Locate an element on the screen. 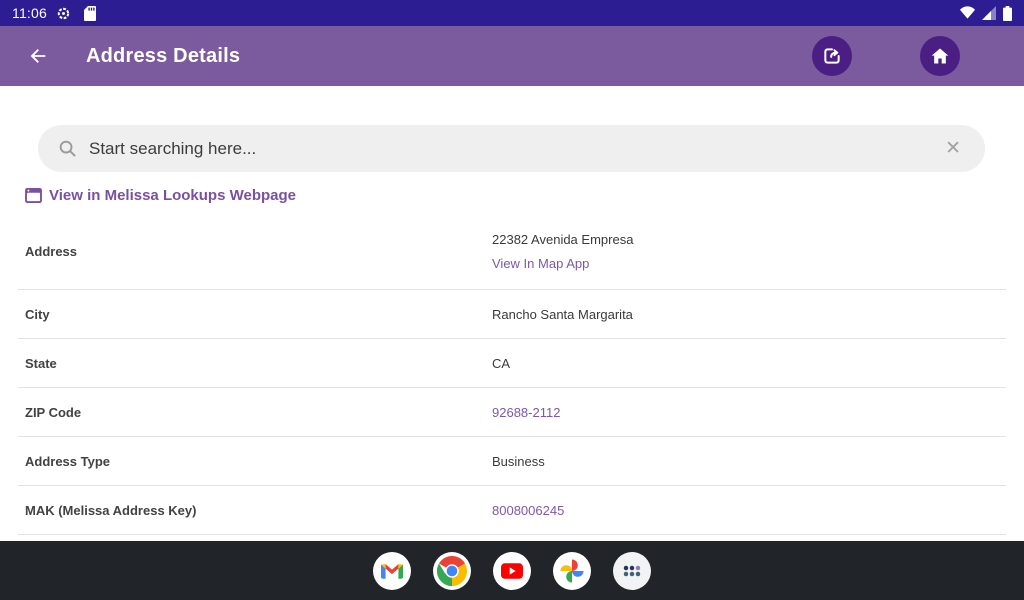 The image size is (1024, 600). home-button is located at coordinates (940, 56).